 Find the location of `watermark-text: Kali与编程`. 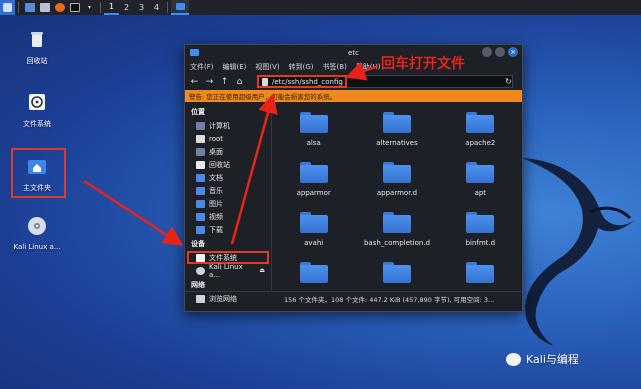

watermark-text: Kali与编程 is located at coordinates (552, 359).